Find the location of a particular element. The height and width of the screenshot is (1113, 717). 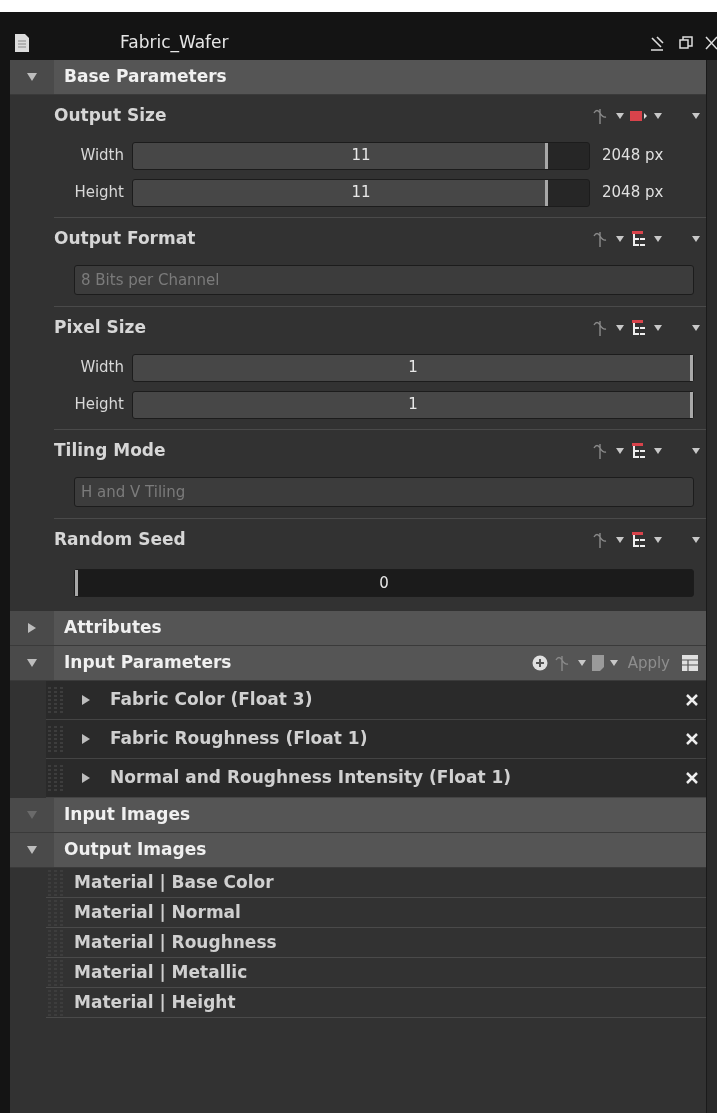

parameter-label: Normal and Roughness Intensity (Float 1) is located at coordinates (311, 778).